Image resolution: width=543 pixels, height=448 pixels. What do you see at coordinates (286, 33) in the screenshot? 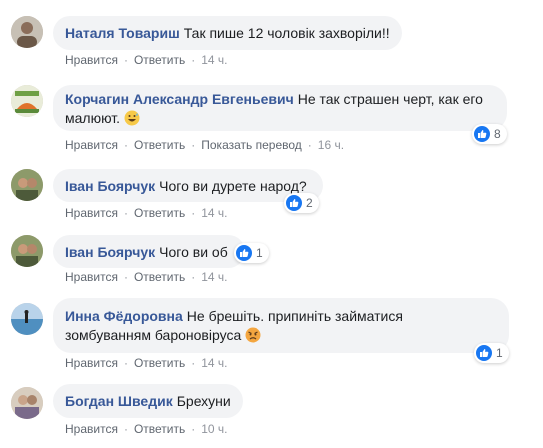
I see `comment-text: Так пише 12 чоловік захворіли!!` at bounding box center [286, 33].